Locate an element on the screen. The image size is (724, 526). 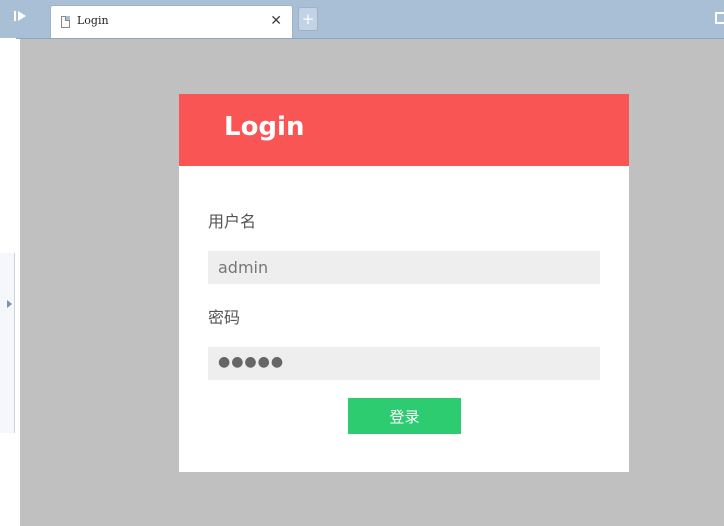
password-field is located at coordinates (404, 363).